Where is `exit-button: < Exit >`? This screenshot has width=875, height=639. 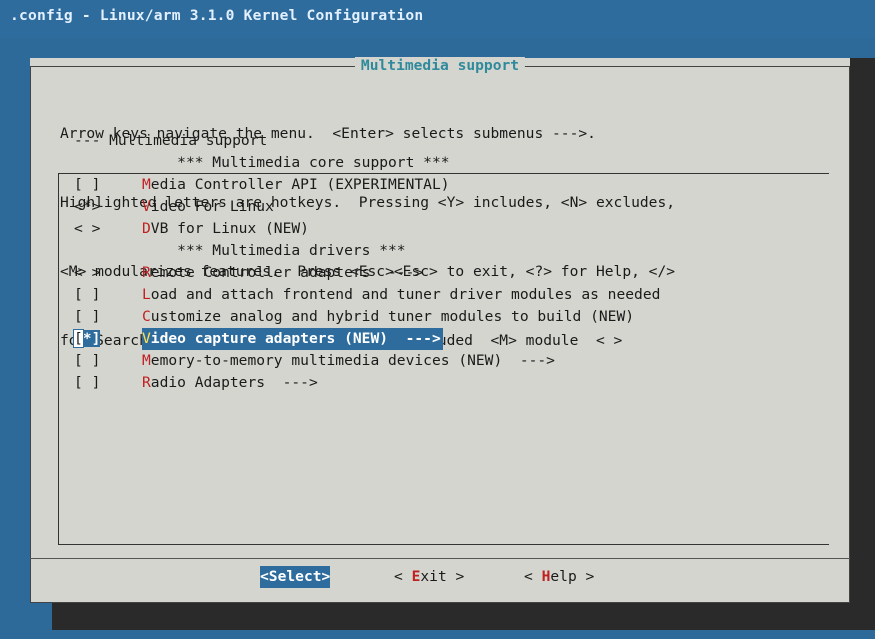
exit-button: < Exit > is located at coordinates (429, 577).